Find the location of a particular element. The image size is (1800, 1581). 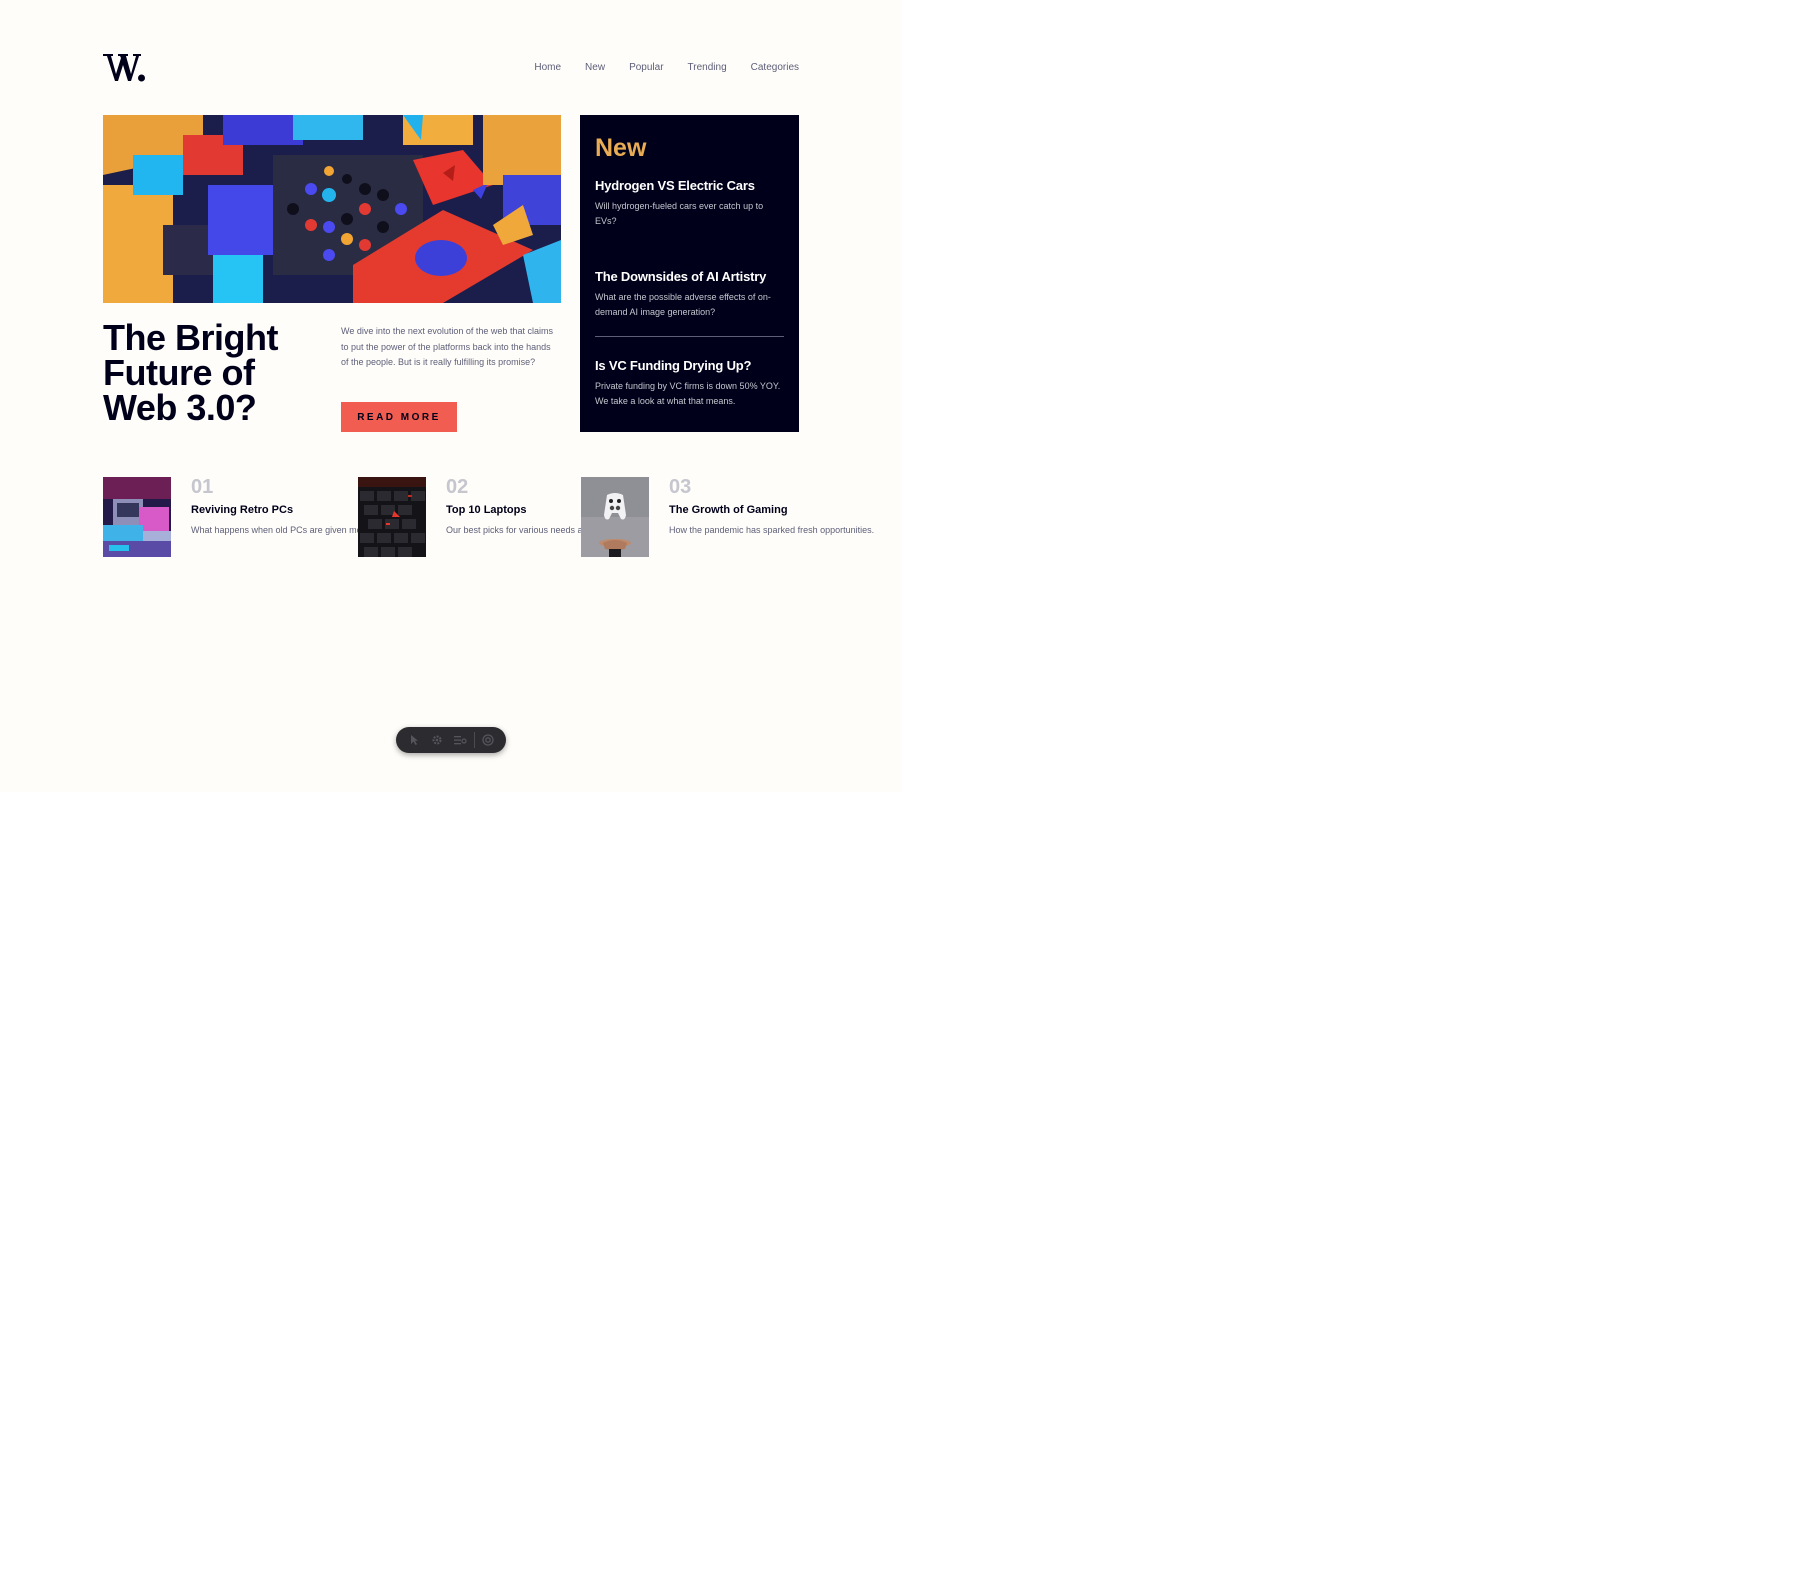

target-icon is located at coordinates (488, 740).